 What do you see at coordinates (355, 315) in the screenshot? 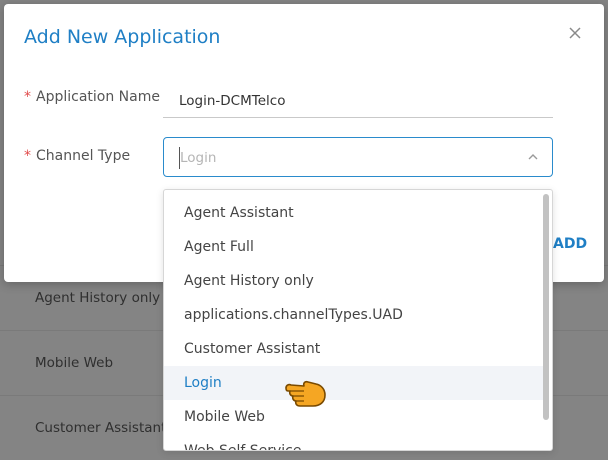
I see `dropdown-option: applications.channelTypes.UAD` at bounding box center [355, 315].